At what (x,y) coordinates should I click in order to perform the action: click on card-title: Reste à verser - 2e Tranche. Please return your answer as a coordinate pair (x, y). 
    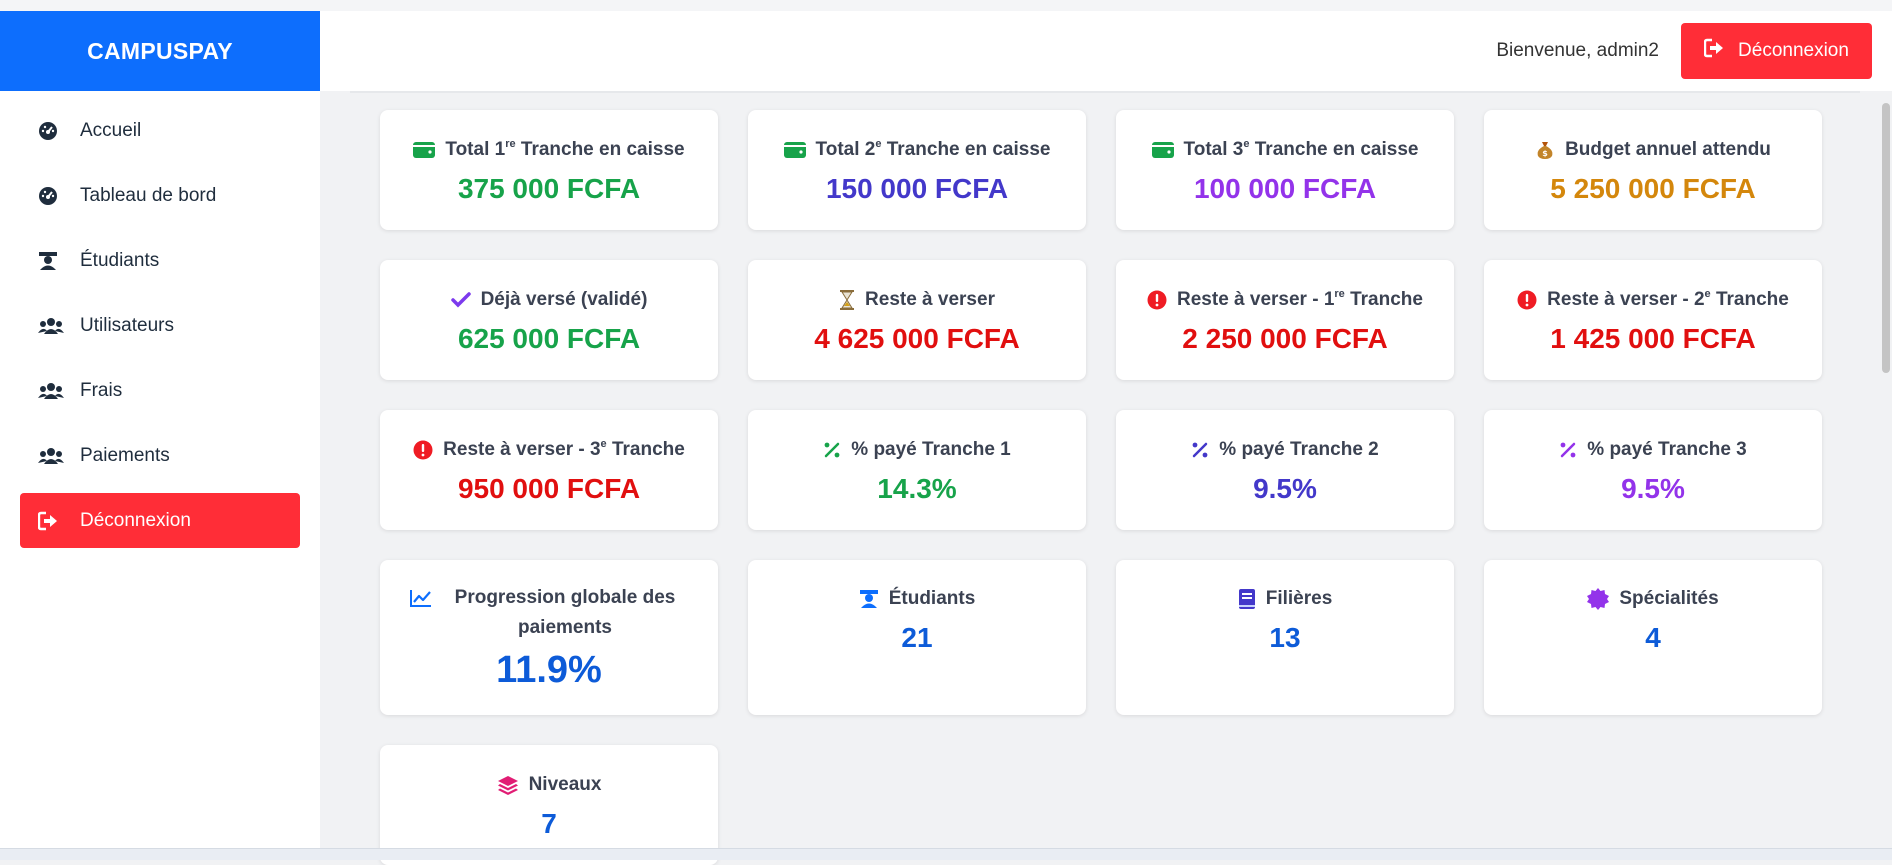
    Looking at the image, I should click on (1668, 298).